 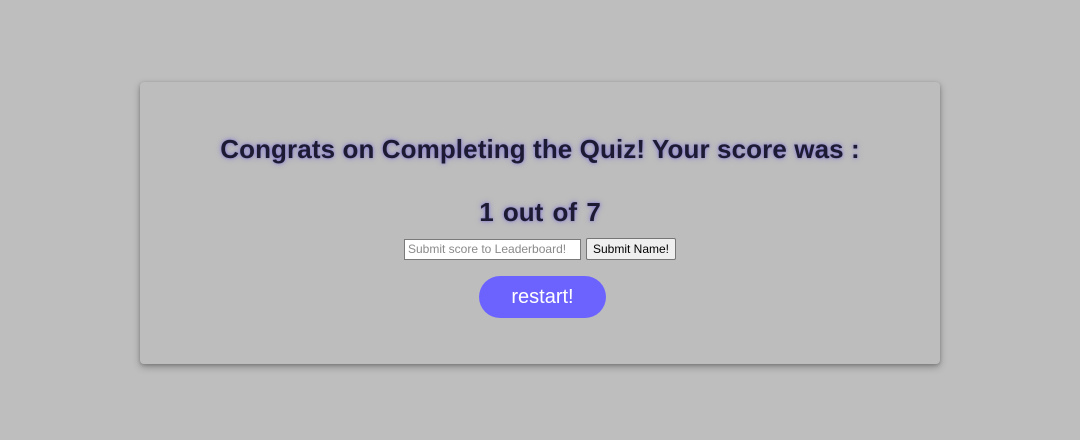 I want to click on restart-button: restart!, so click(x=542, y=297).